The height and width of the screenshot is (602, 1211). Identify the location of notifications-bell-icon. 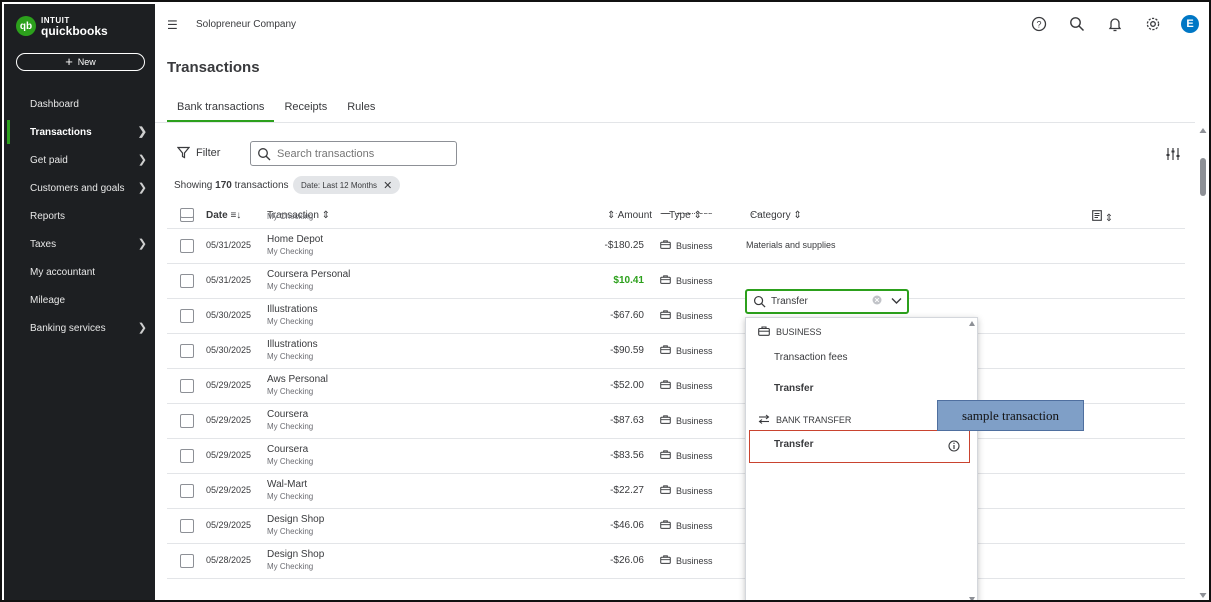
(1115, 24).